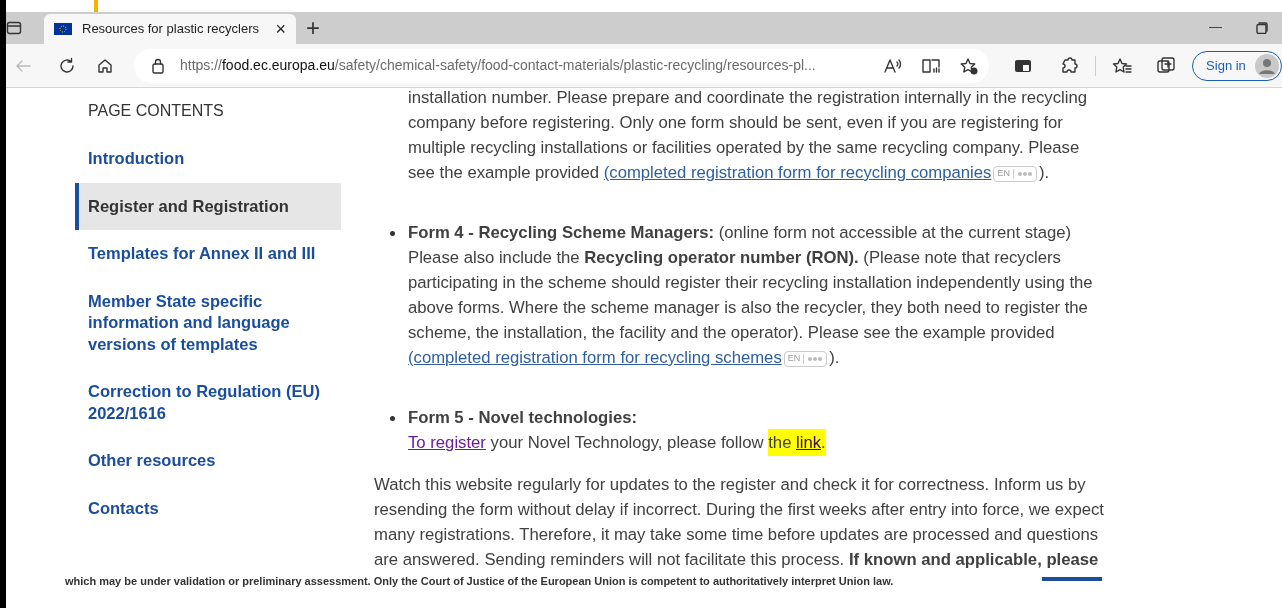 This screenshot has width=1282, height=608. What do you see at coordinates (1122, 65) in the screenshot?
I see `favorites-icon` at bounding box center [1122, 65].